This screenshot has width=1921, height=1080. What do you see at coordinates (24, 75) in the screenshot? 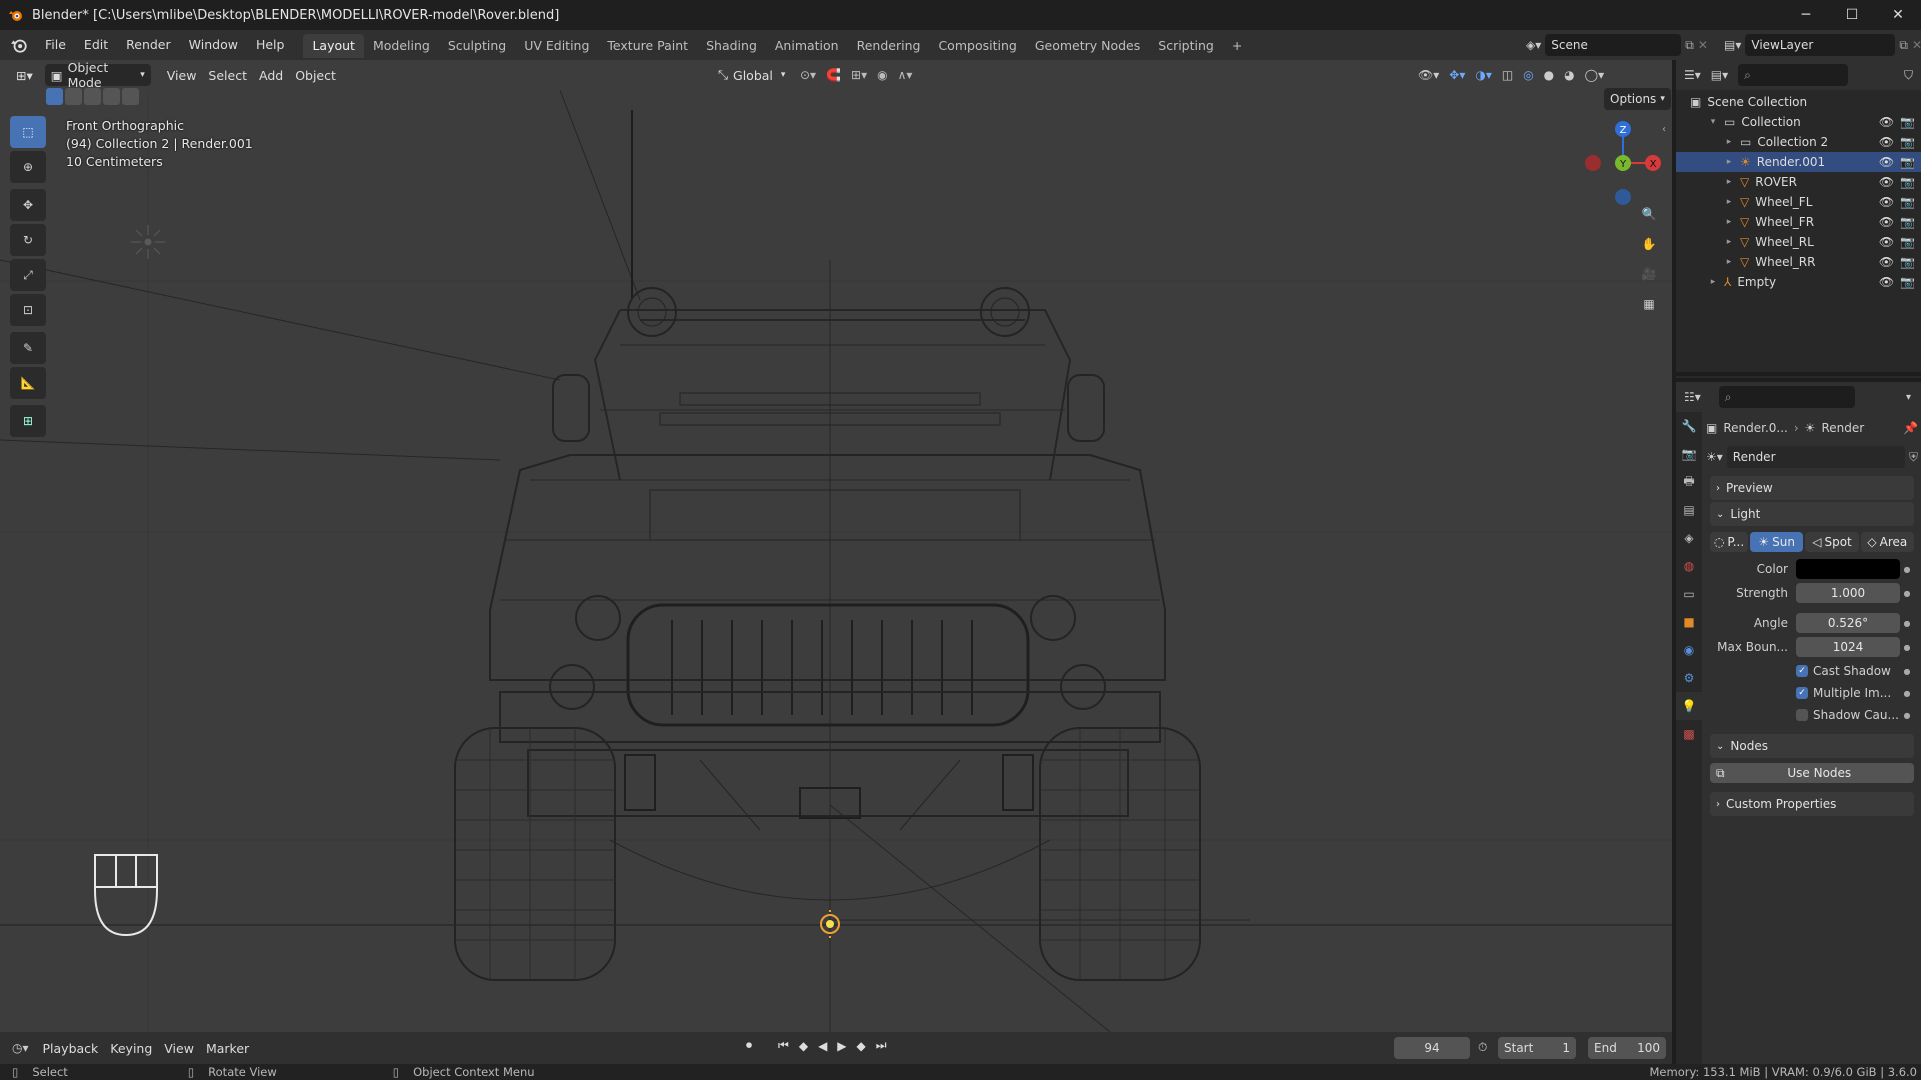
I see `editor-type-button: ⊞▾` at bounding box center [24, 75].